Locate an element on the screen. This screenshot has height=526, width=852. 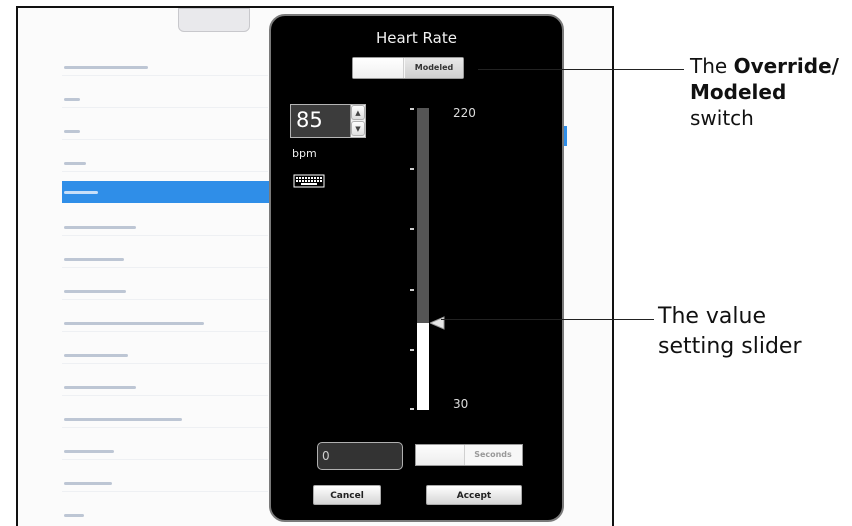
slider-thumb-icon is located at coordinates (438, 322).